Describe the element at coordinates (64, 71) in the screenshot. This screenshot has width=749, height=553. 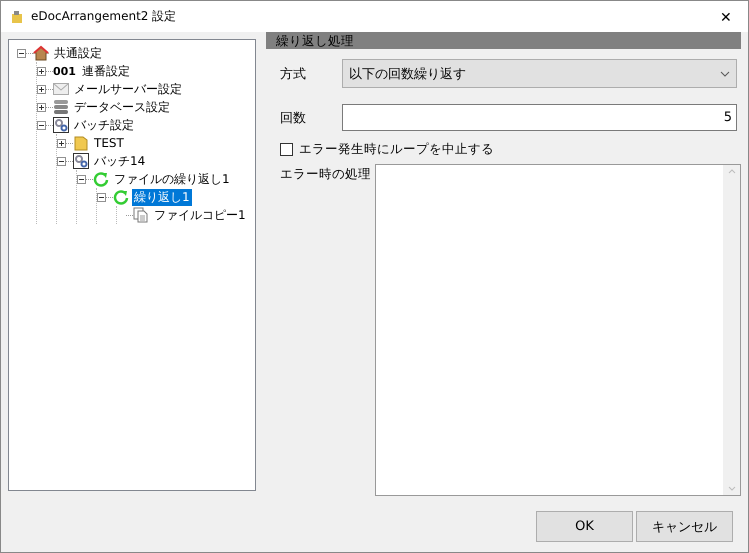
I see `number-icon: 001` at that location.